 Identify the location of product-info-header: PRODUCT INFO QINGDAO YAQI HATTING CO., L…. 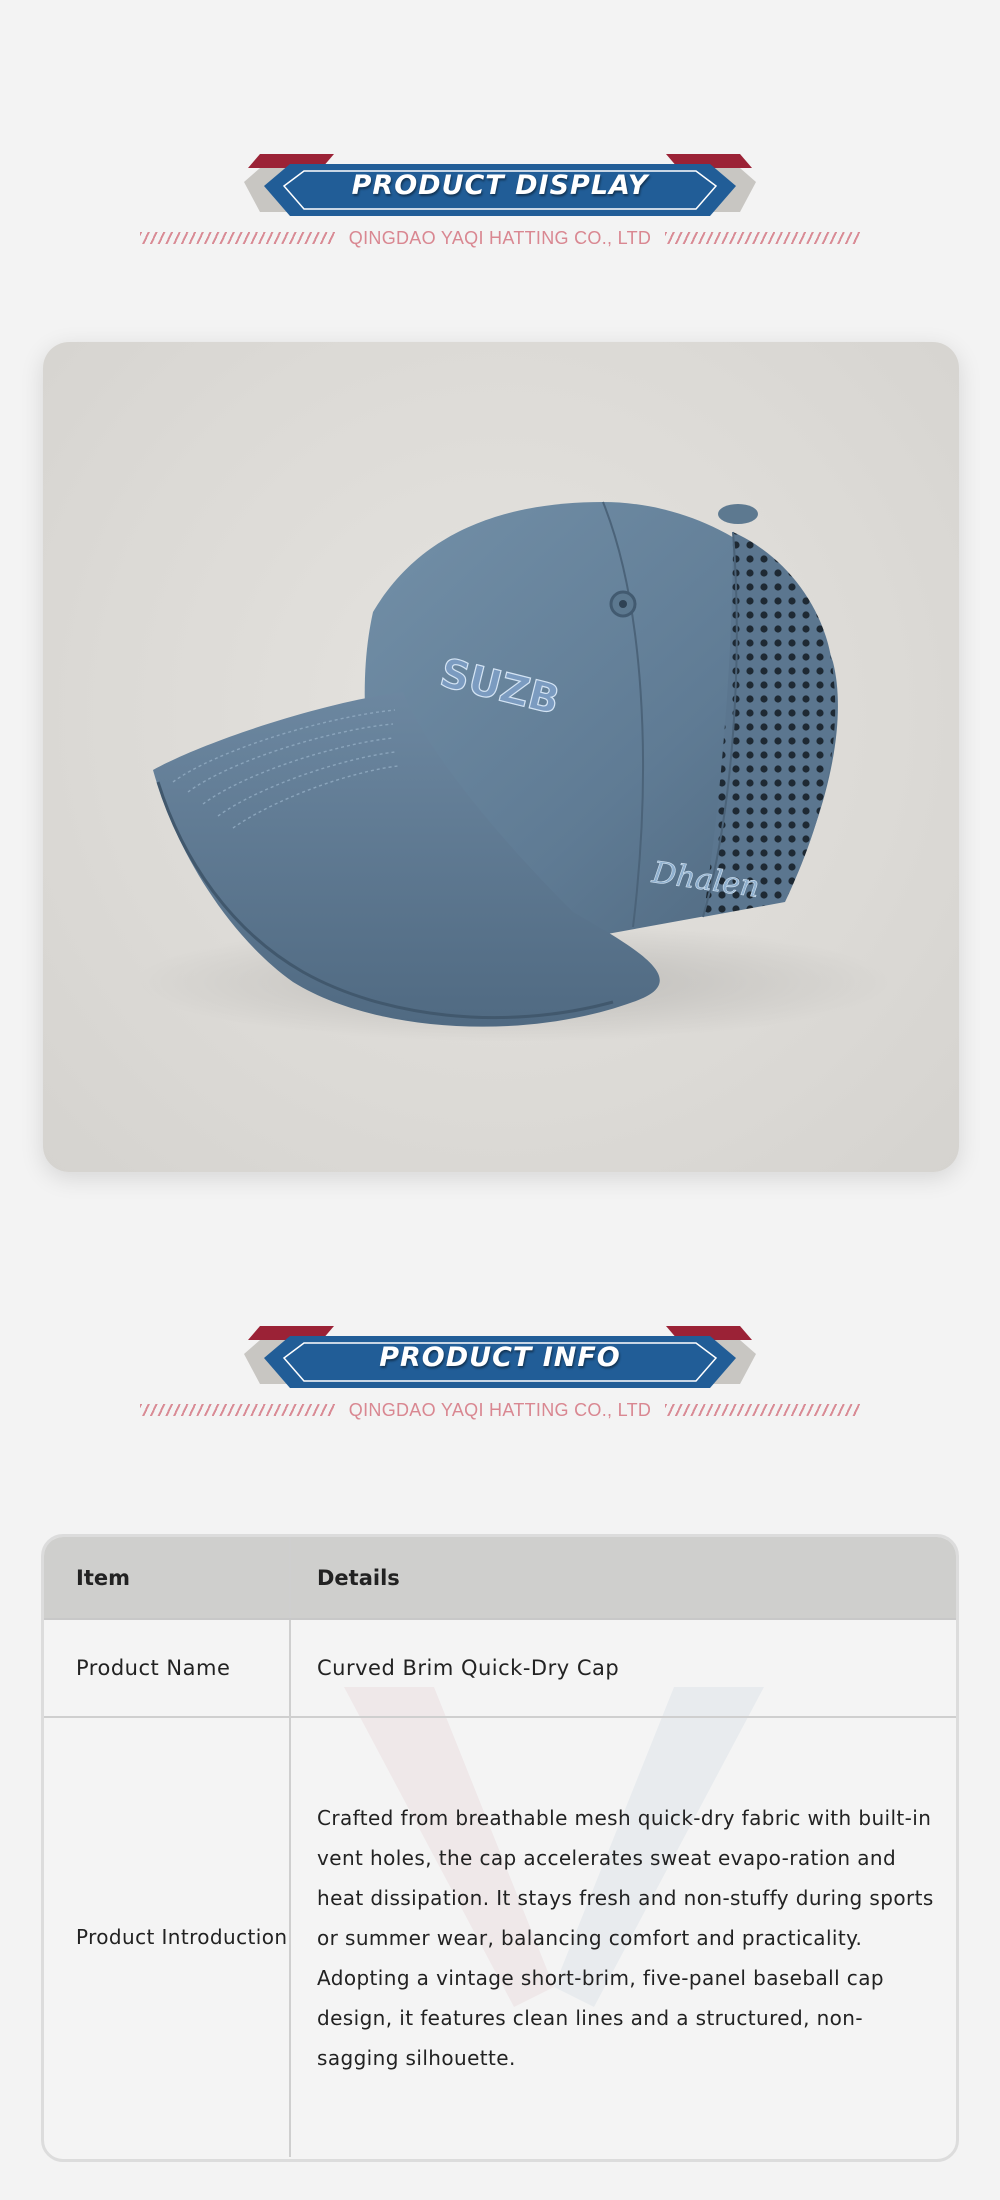
(500, 1384).